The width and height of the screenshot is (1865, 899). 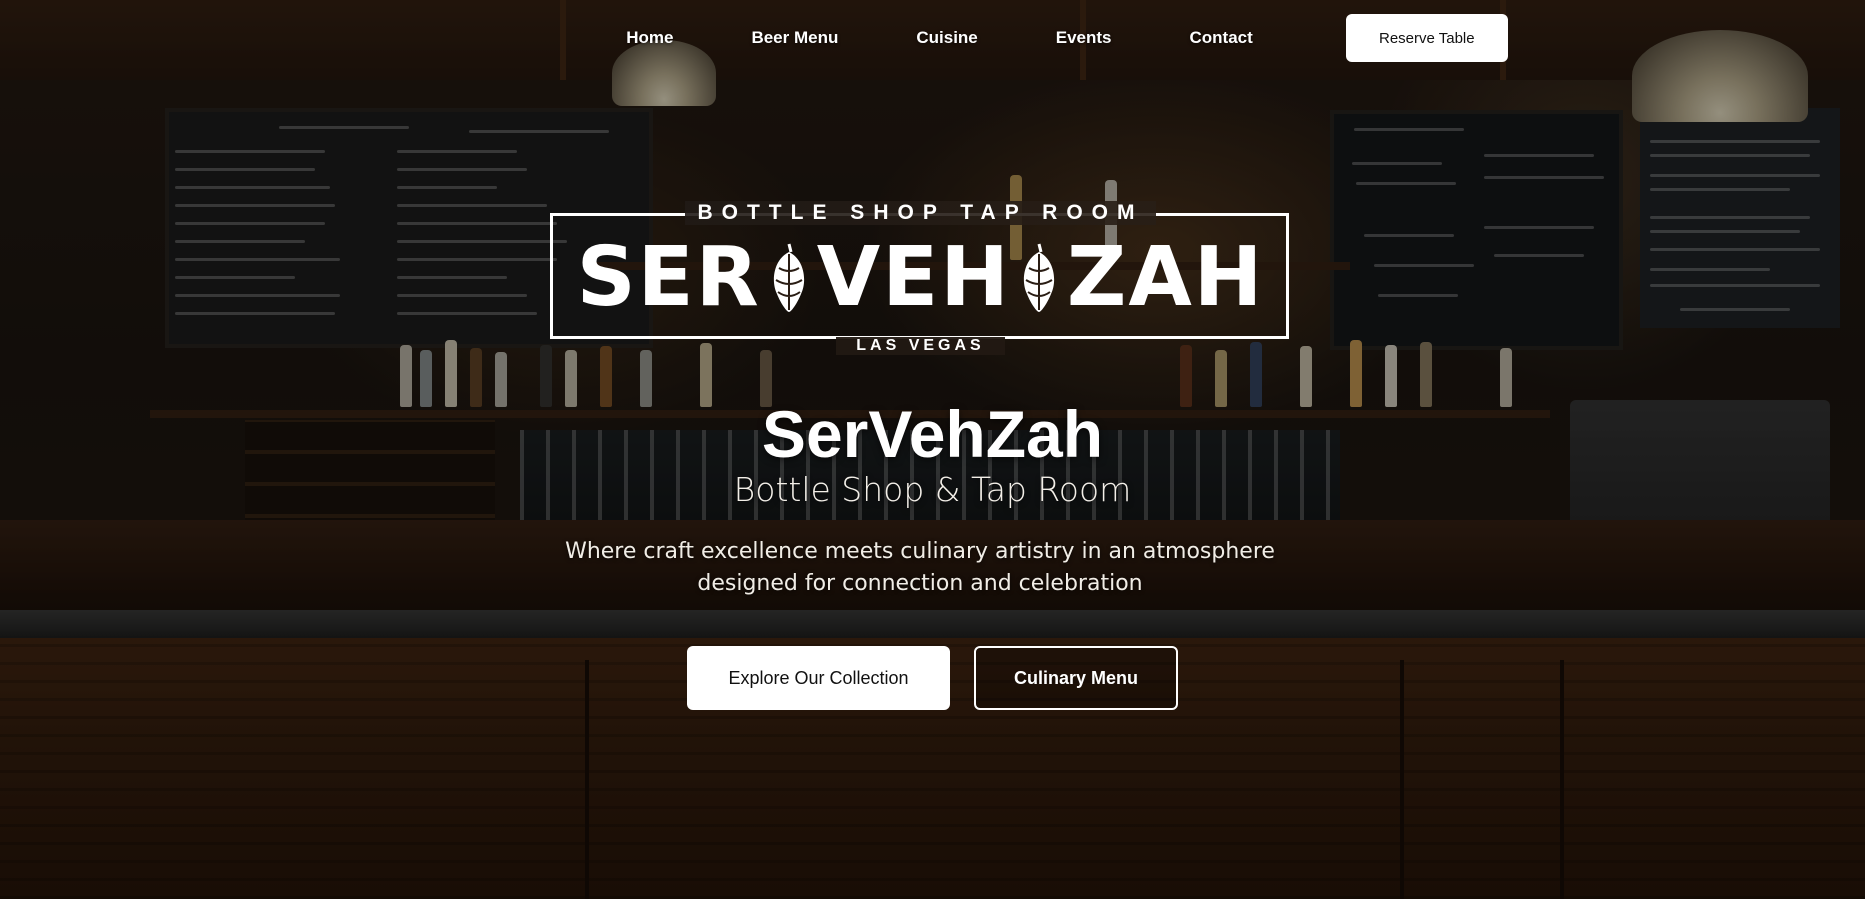 What do you see at coordinates (946, 38) in the screenshot?
I see `nav-link-cuisine: Cuisine` at bounding box center [946, 38].